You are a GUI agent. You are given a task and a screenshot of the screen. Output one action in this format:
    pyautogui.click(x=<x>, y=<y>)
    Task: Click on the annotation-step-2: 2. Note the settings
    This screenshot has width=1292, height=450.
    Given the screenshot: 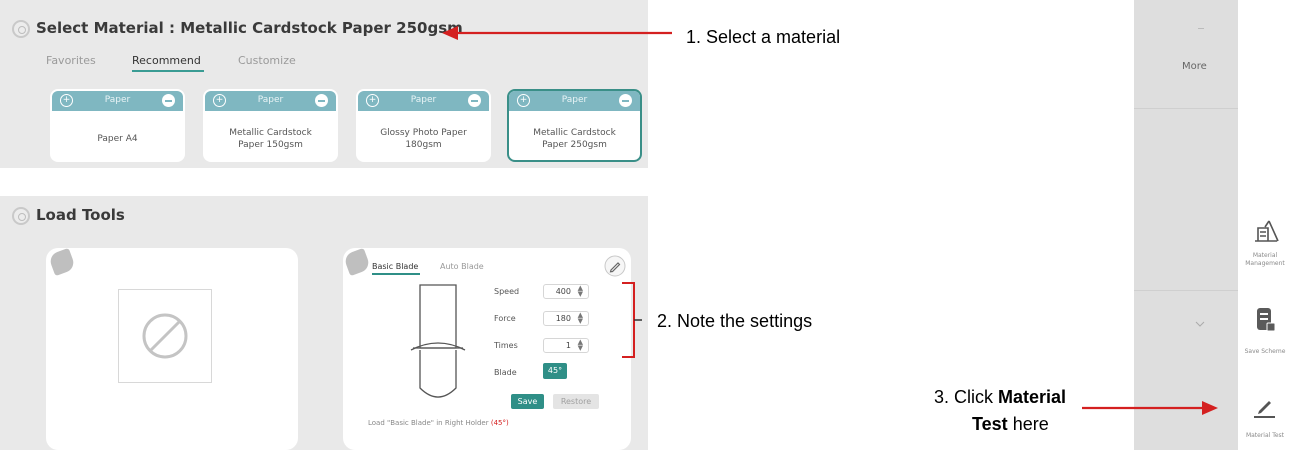 What is the action you would take?
    pyautogui.click(x=735, y=321)
    